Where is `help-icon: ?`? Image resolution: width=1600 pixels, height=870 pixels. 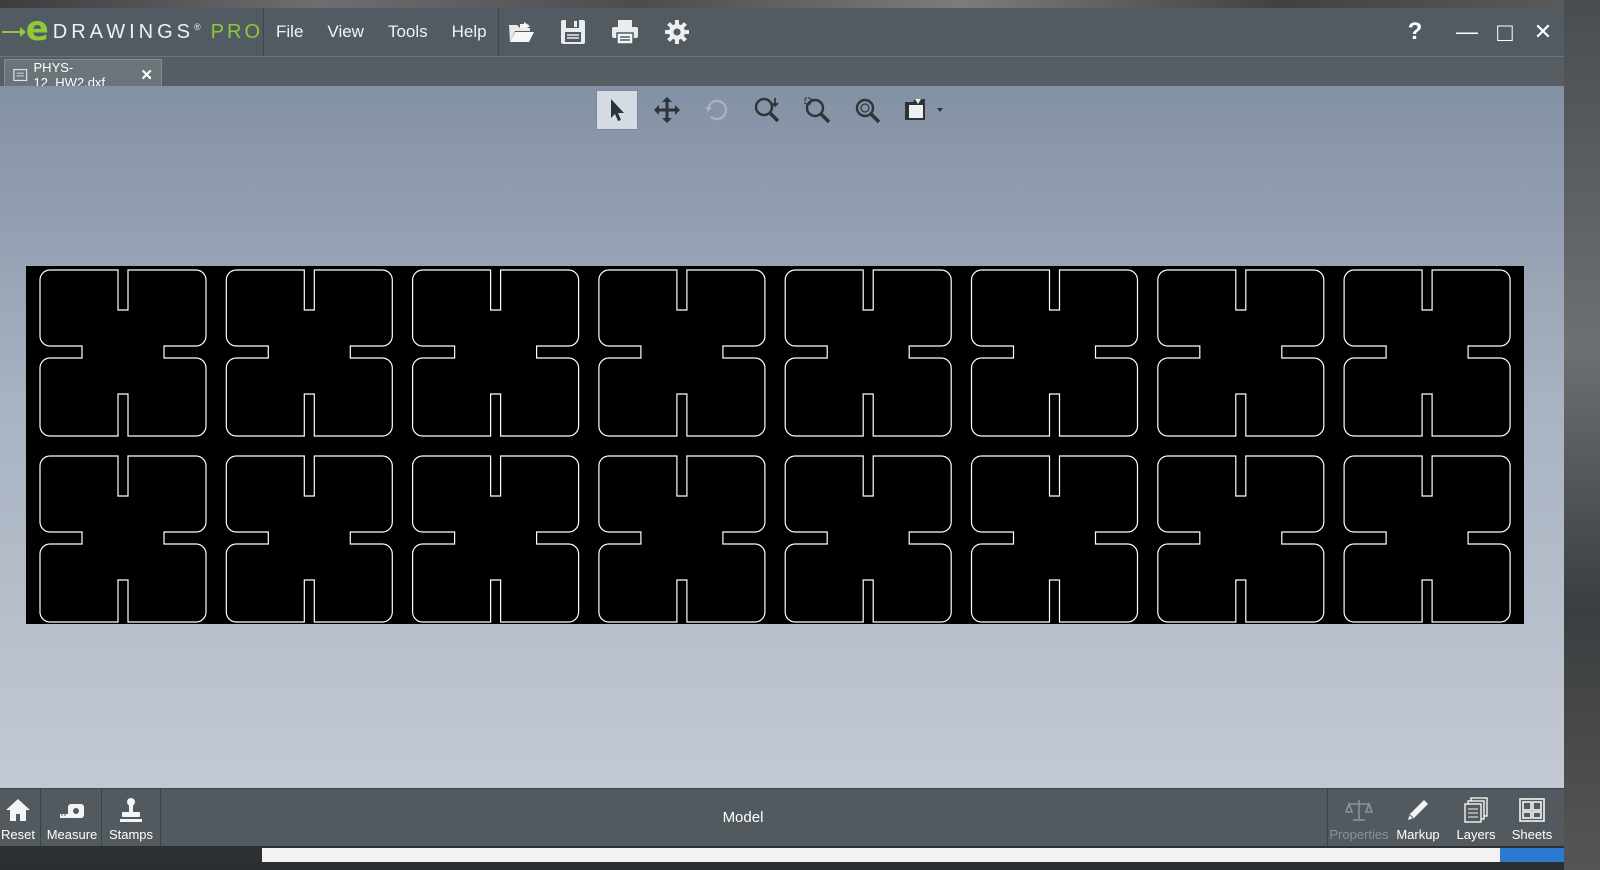
help-icon: ? is located at coordinates (1415, 32).